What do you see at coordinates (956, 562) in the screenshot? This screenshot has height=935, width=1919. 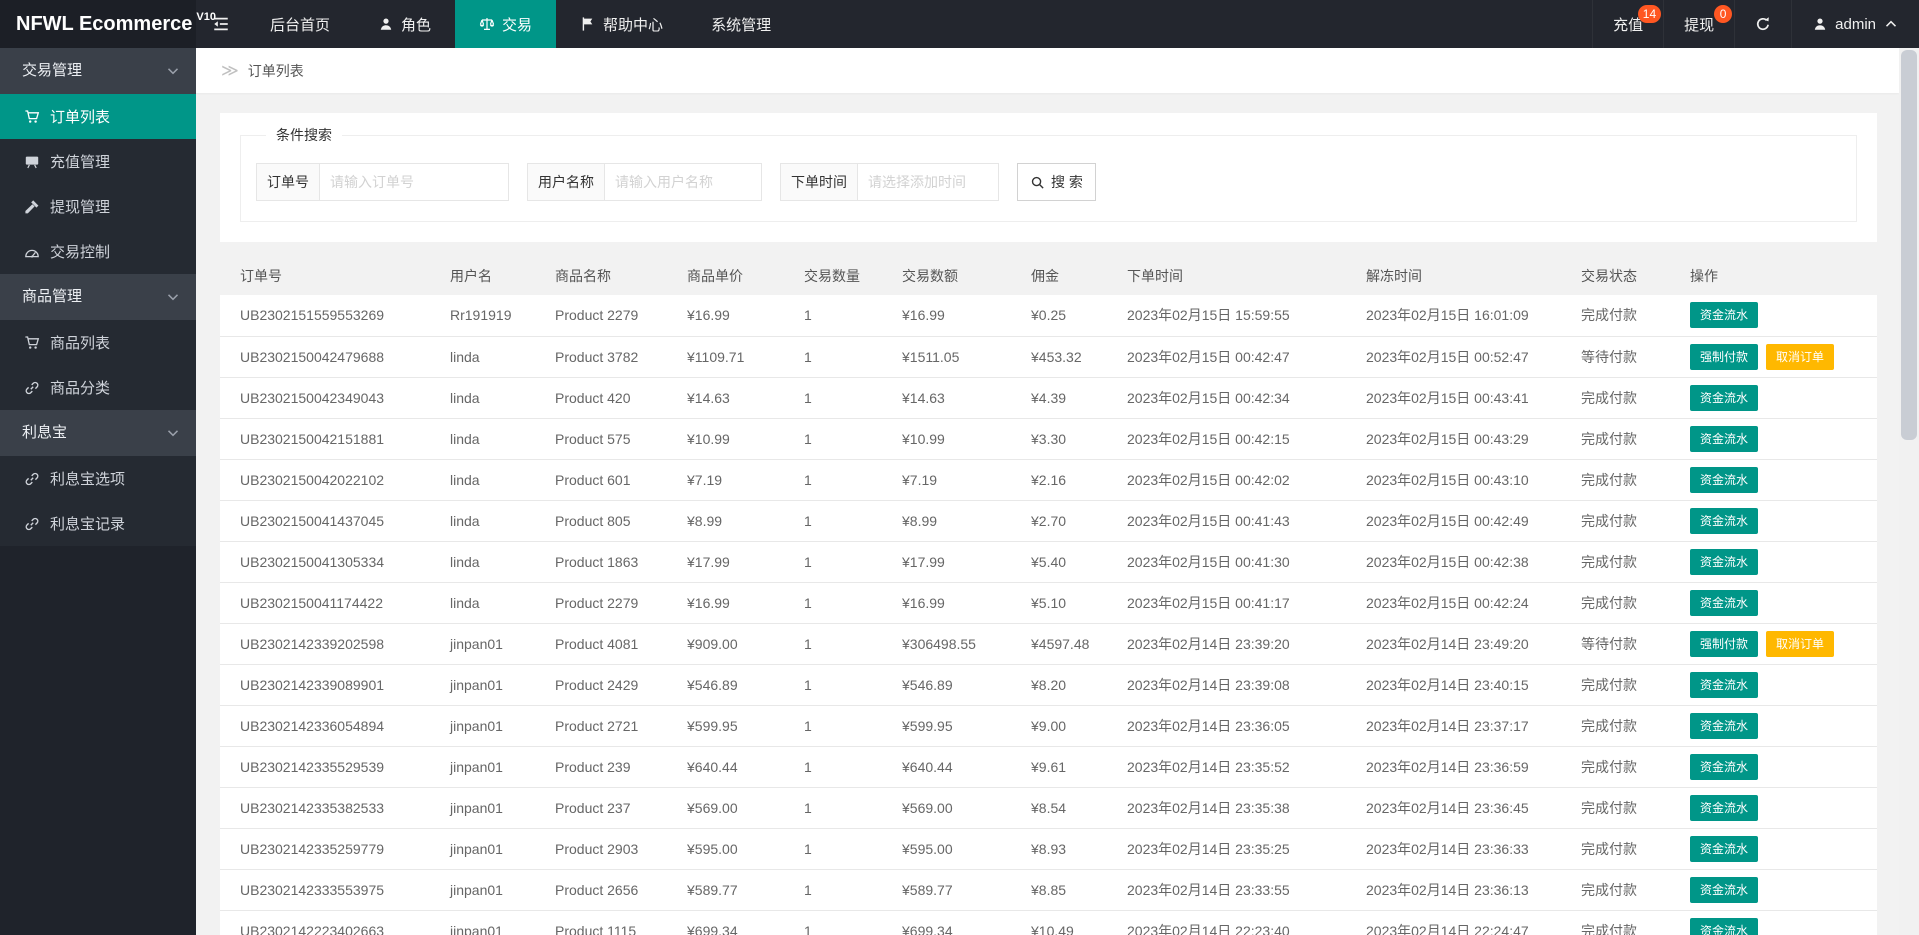 I see `cell-amount: ¥17.99` at bounding box center [956, 562].